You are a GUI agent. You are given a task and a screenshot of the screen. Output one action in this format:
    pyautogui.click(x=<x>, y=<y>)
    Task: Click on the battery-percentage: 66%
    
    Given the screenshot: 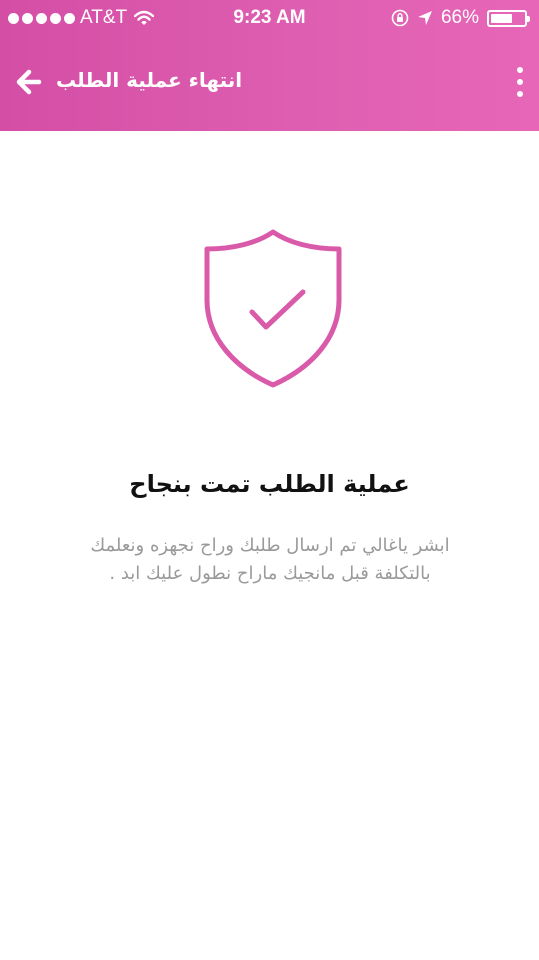 What is the action you would take?
    pyautogui.click(x=459, y=17)
    